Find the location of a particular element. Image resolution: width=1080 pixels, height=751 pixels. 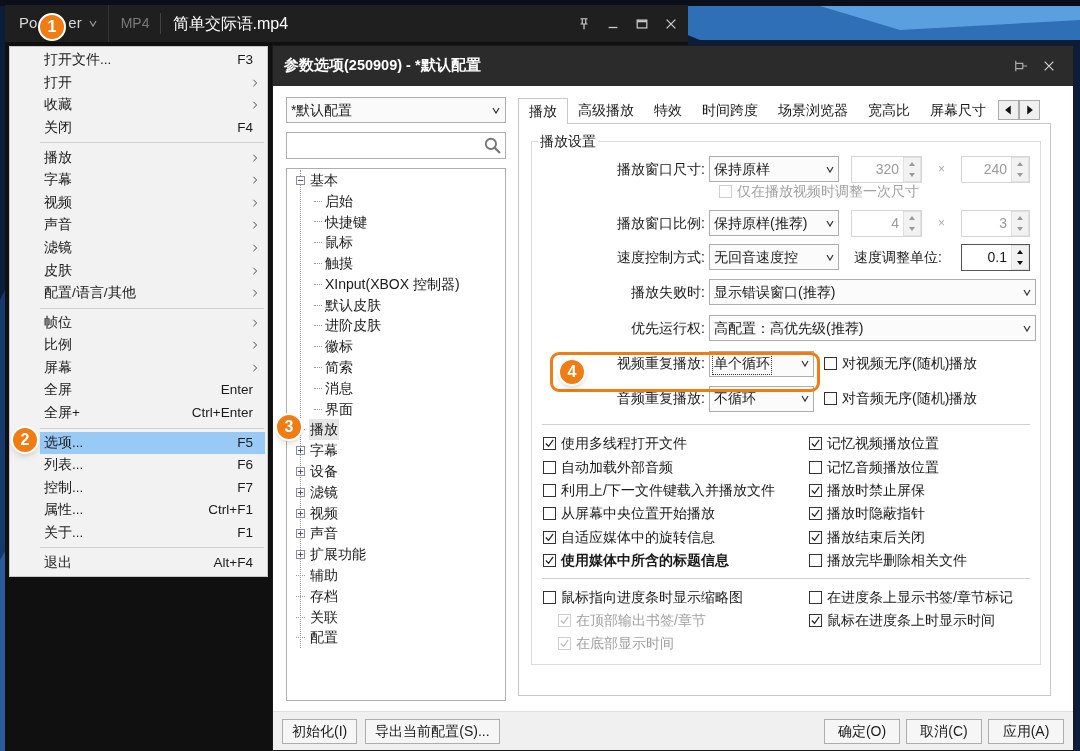

tree-item: 播放 is located at coordinates (324, 430).